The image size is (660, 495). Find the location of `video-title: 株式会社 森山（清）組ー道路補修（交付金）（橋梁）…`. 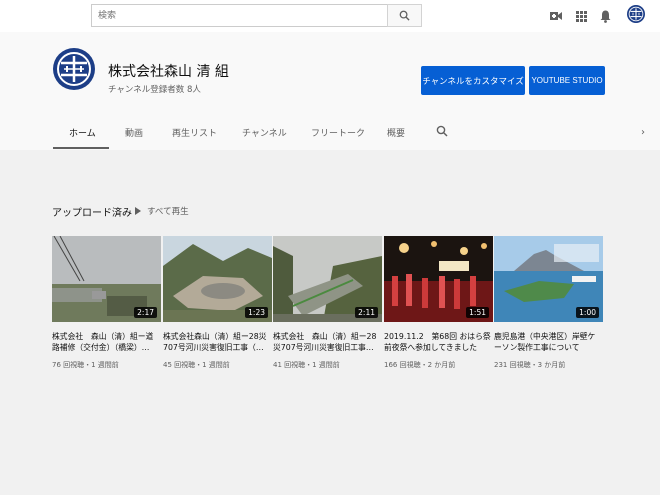

video-title: 株式会社 森山（清）組ー道路補修（交付金）（橋梁）… is located at coordinates (106, 342).